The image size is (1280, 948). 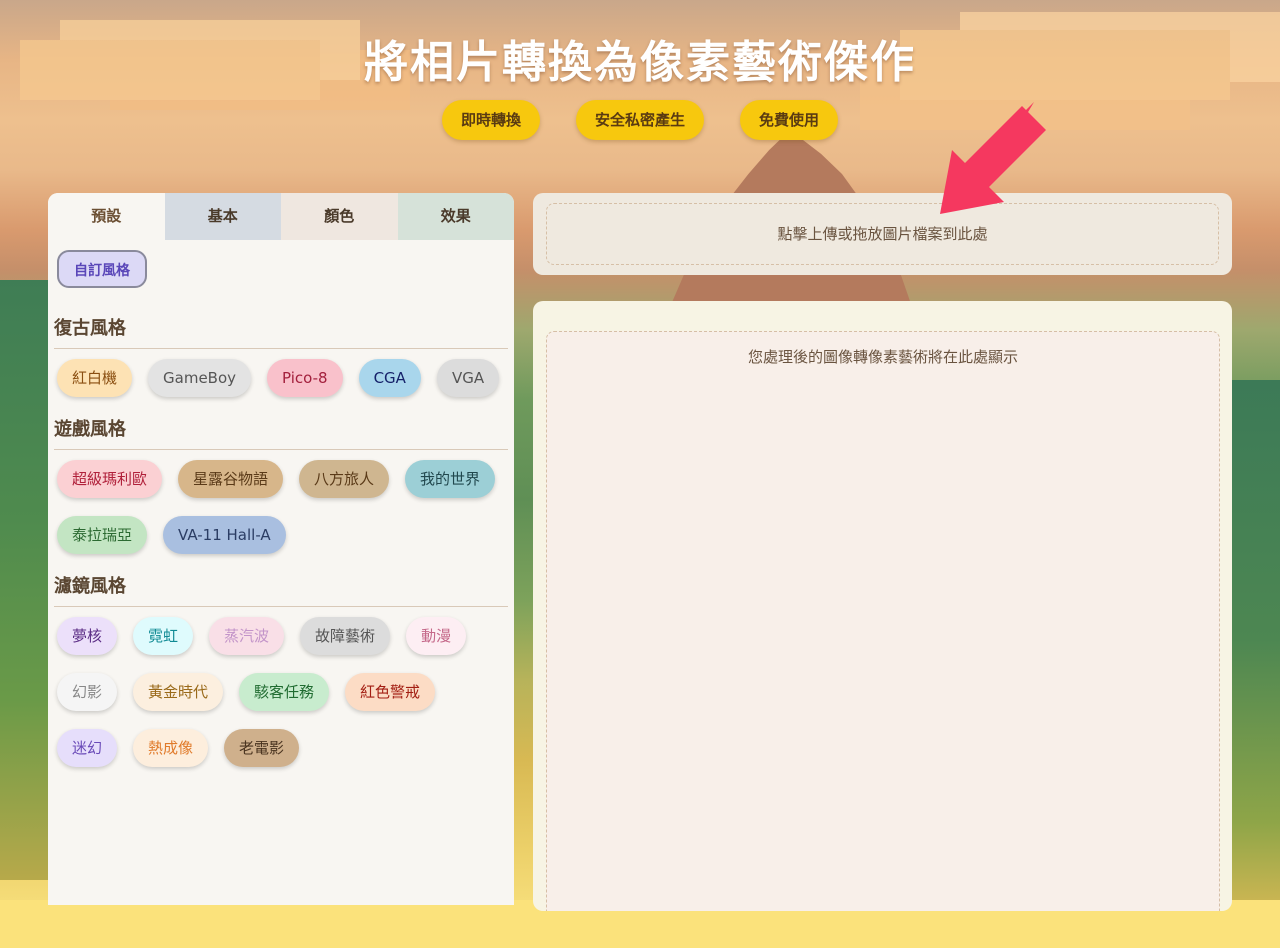 I want to click on badge-free: 免費使用, so click(x=789, y=120).